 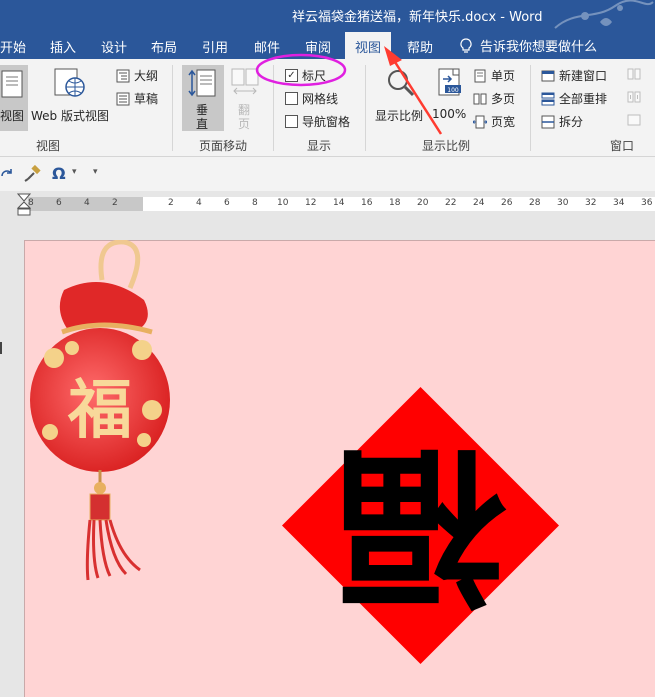 I want to click on ruler-number: 4, so click(x=199, y=203).